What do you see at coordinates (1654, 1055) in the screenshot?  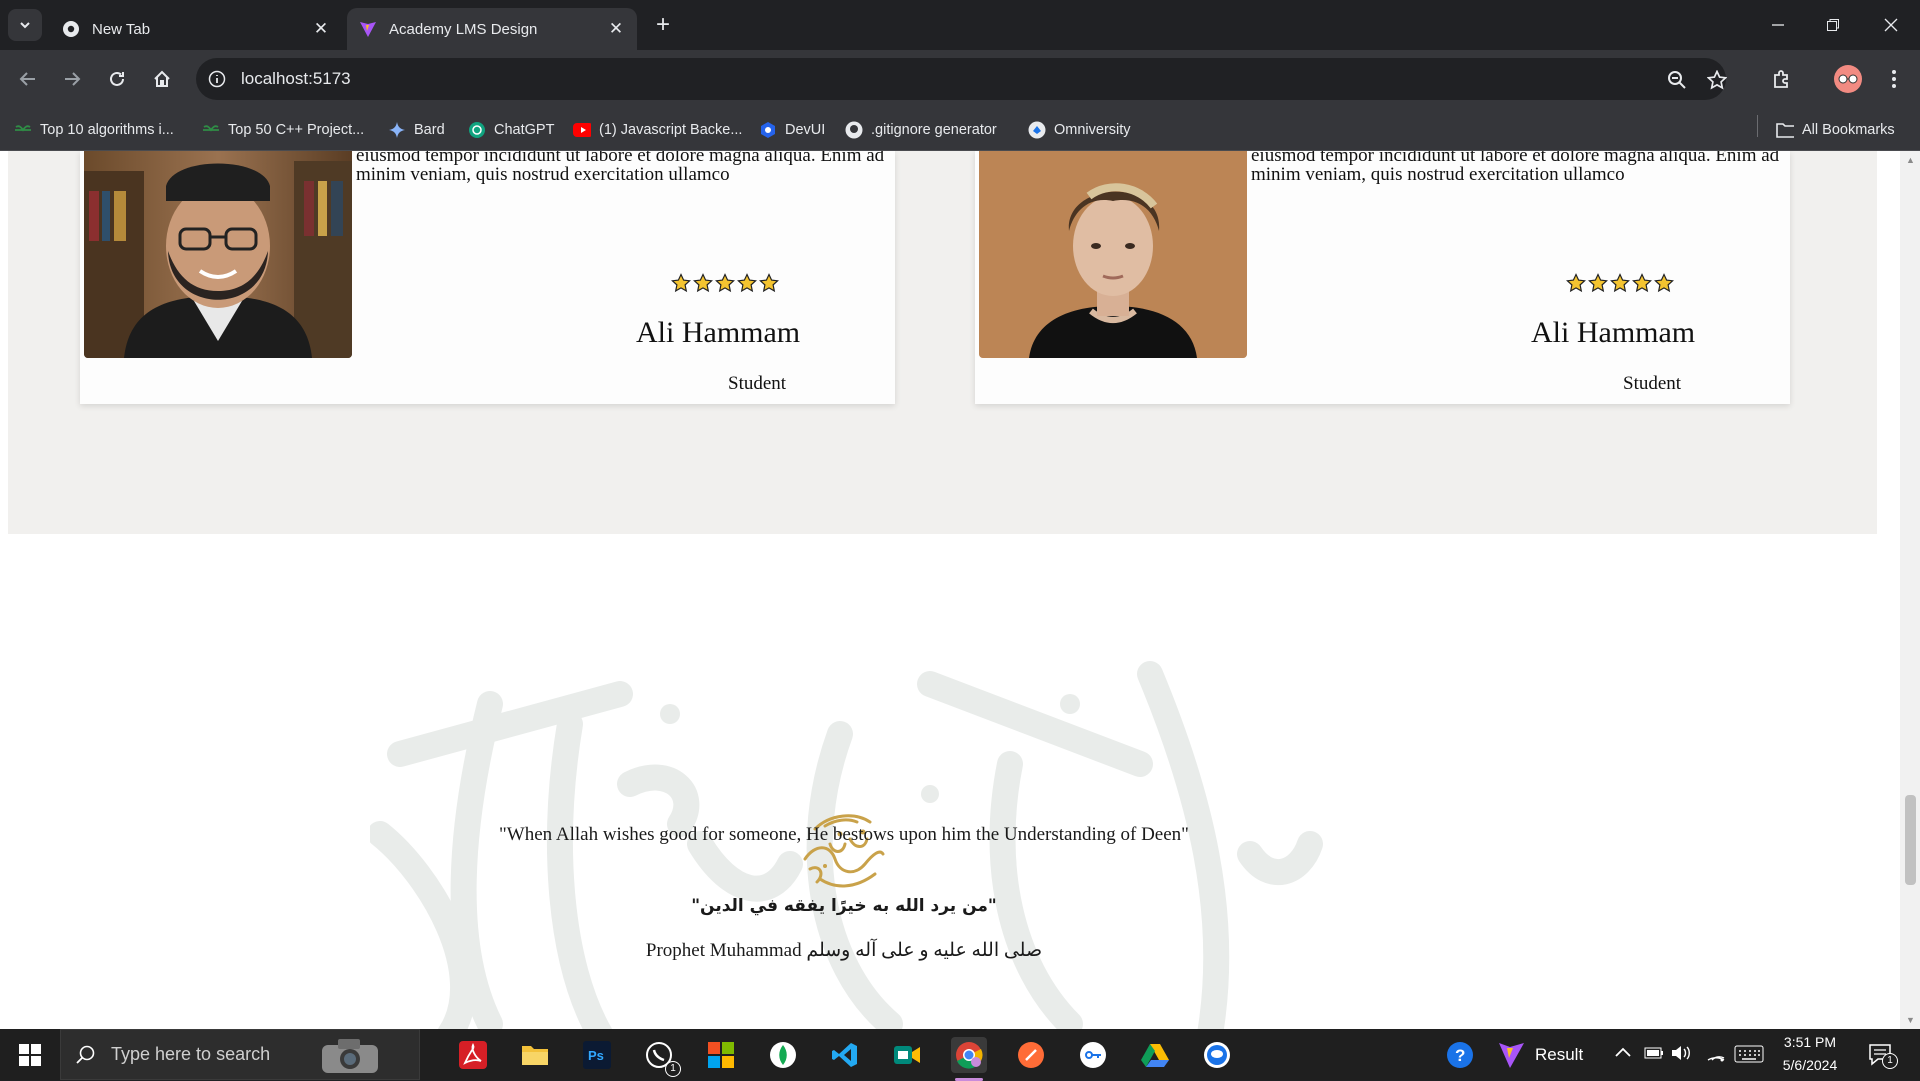 I see `battery-icon` at bounding box center [1654, 1055].